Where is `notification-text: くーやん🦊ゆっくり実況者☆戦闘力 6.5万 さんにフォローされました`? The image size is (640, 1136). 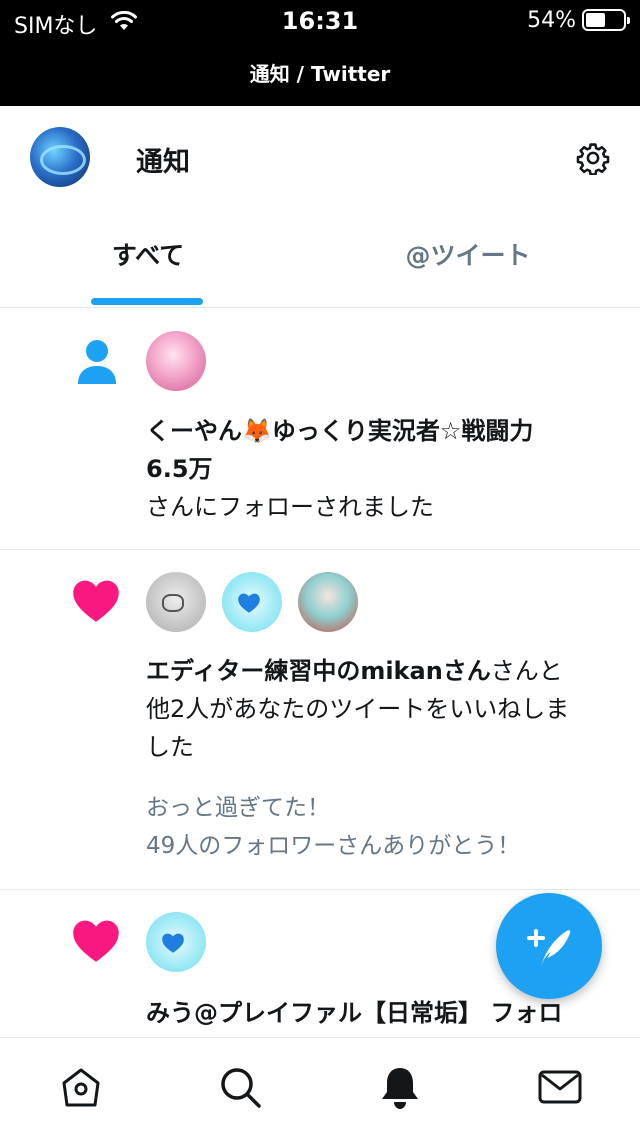
notification-text: くーやん🦊ゆっくり実況者☆戦闘力 6.5万 さんにフォローされました is located at coordinates (373, 469).